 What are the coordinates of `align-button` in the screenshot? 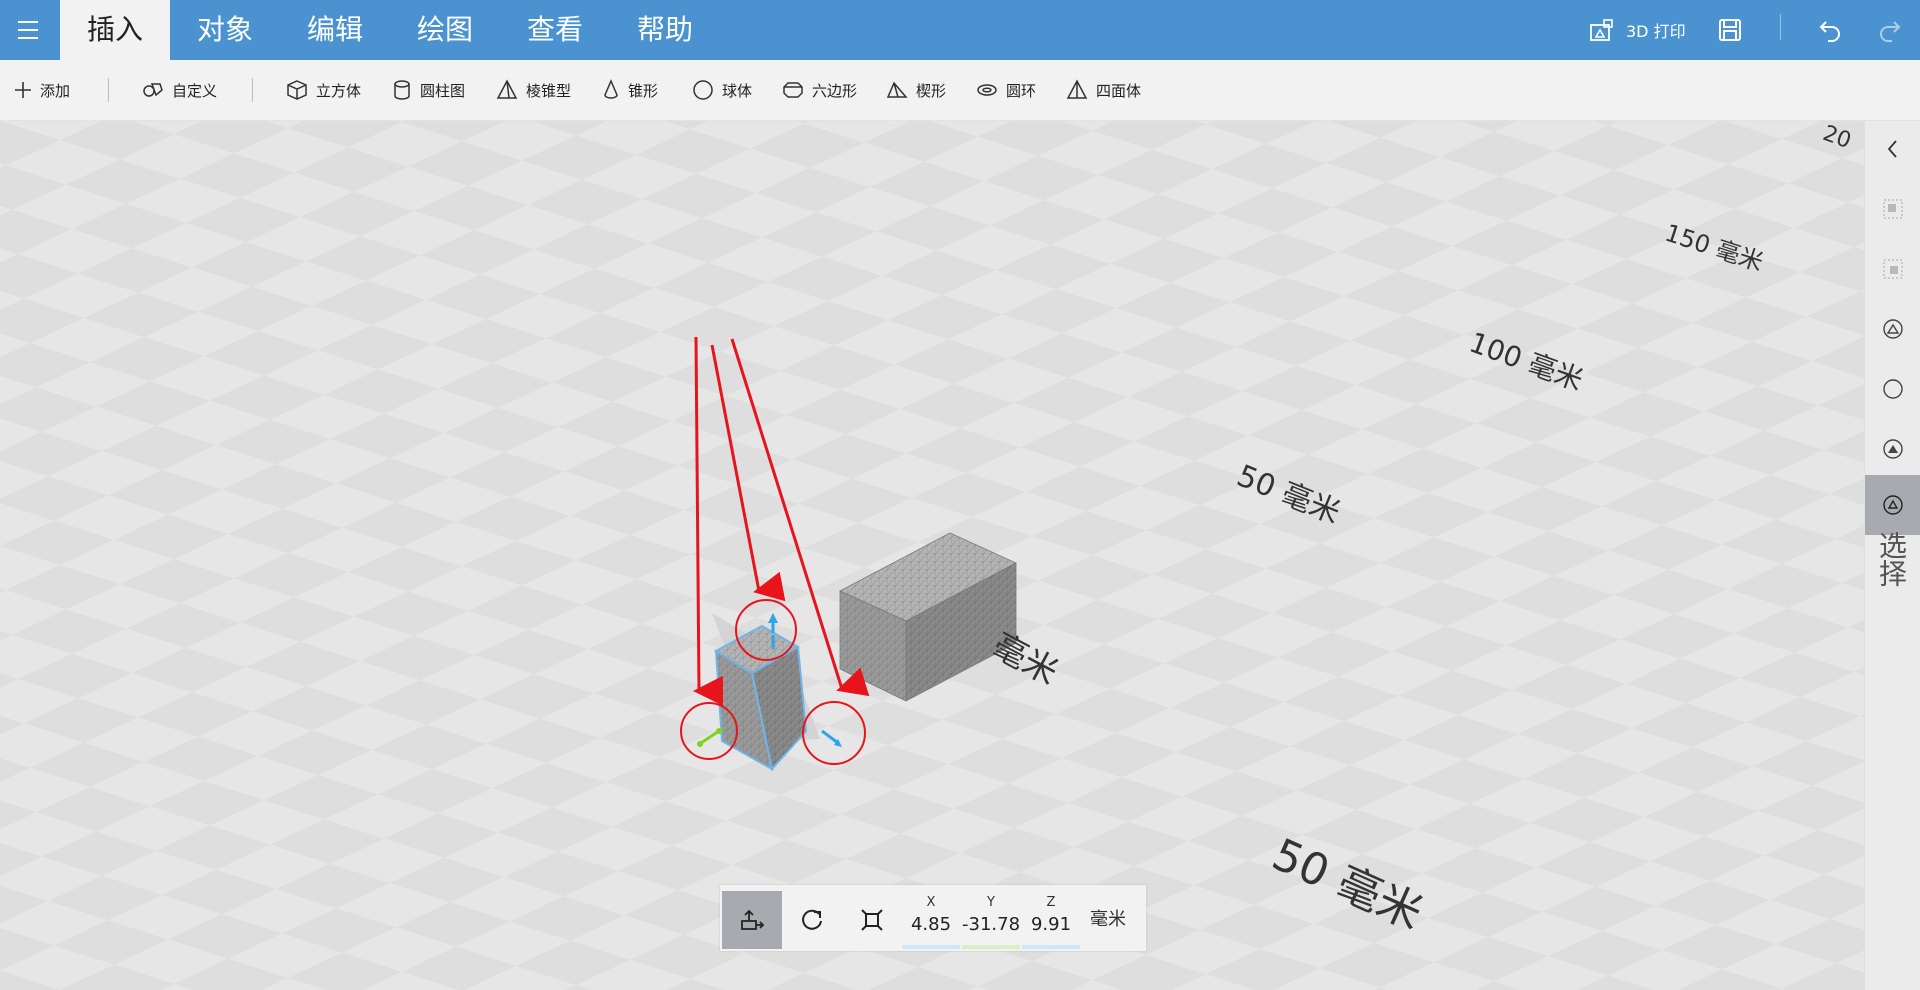 It's located at (1892, 329).